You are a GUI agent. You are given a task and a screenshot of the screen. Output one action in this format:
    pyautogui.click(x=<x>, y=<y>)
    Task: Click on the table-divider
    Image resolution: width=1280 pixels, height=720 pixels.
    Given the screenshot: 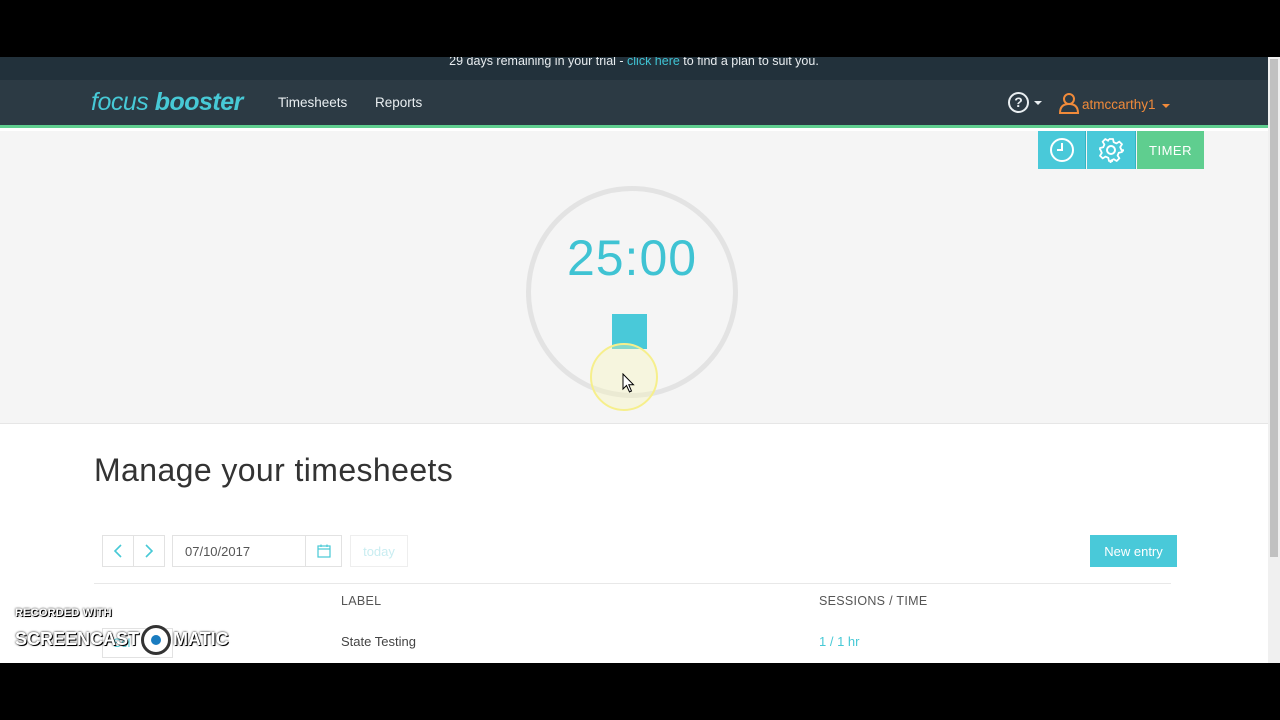 What is the action you would take?
    pyautogui.click(x=632, y=583)
    